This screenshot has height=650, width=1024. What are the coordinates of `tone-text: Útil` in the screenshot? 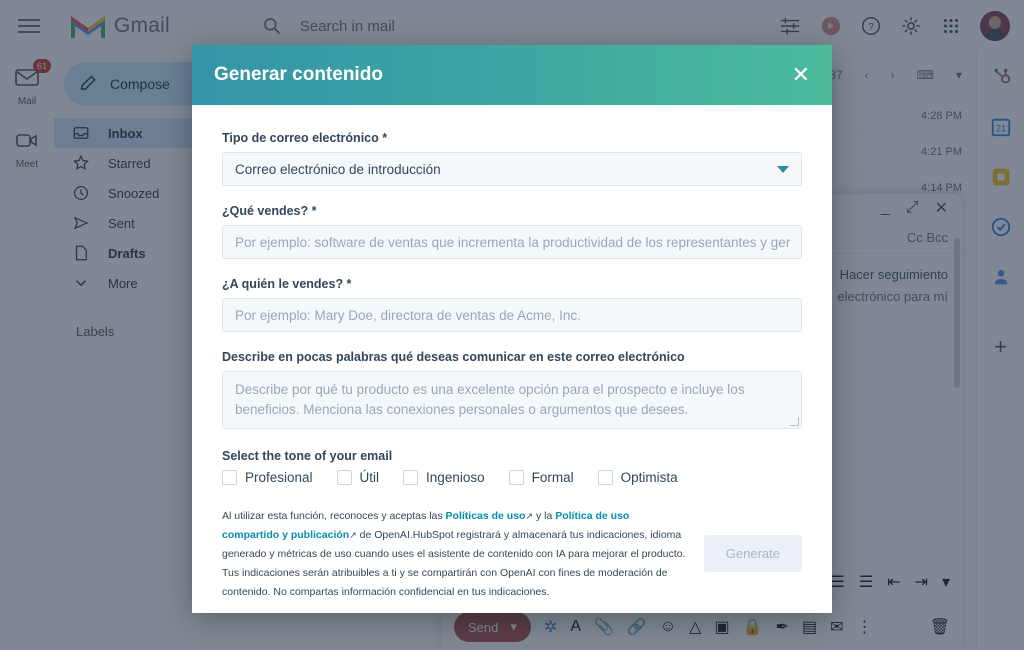 It's located at (369, 477).